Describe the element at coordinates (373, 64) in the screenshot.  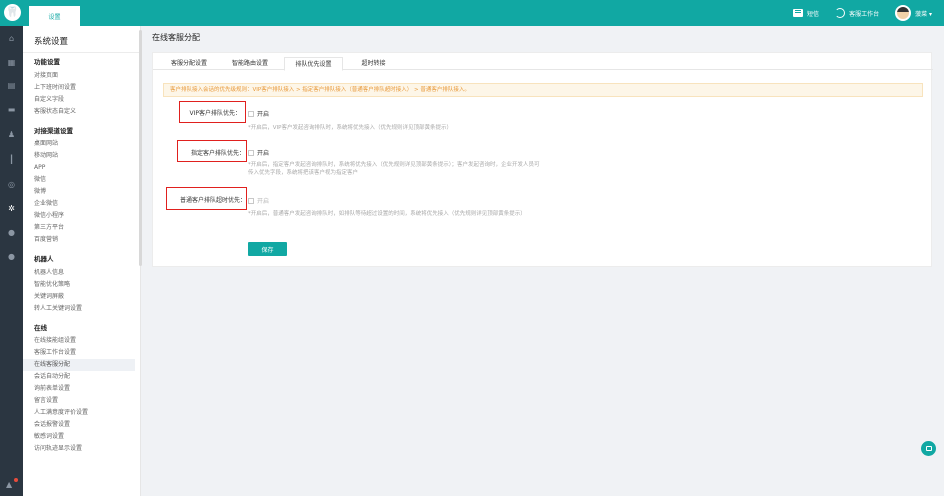
I see `tab-timeout-transfer: 超时转接` at that location.